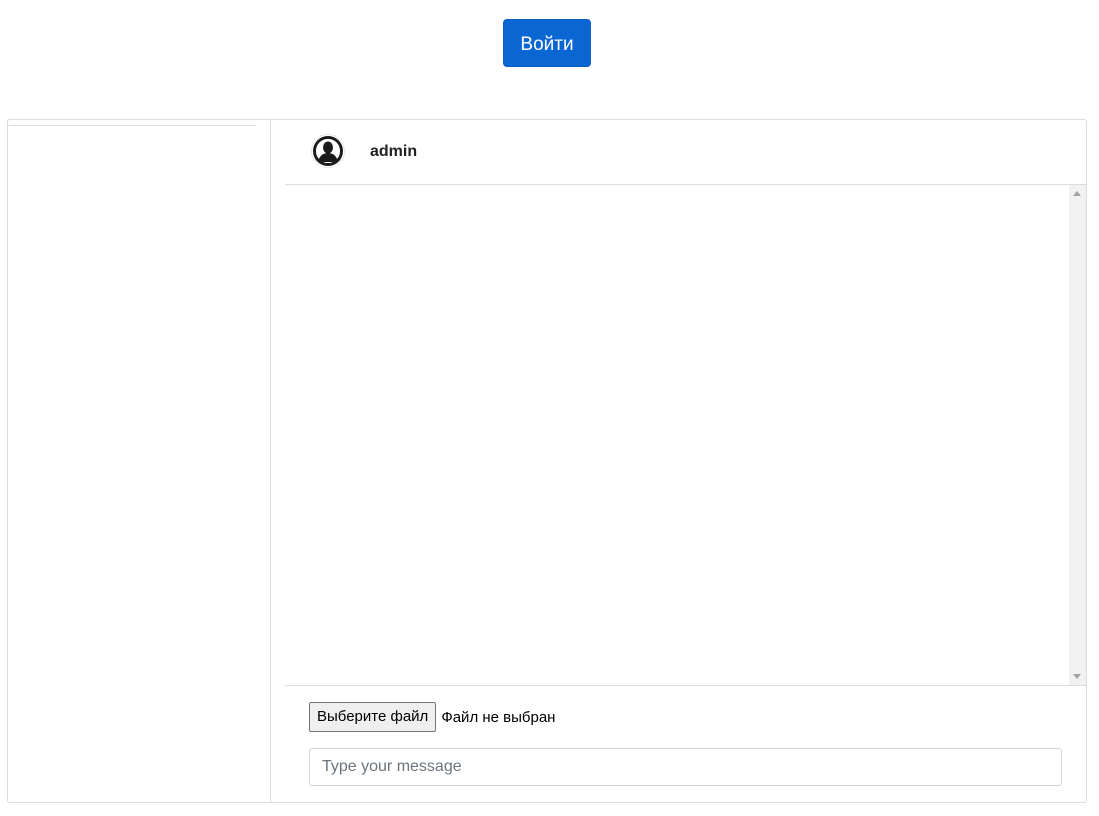  I want to click on file-status-text: Файл не выбран, so click(498, 717).